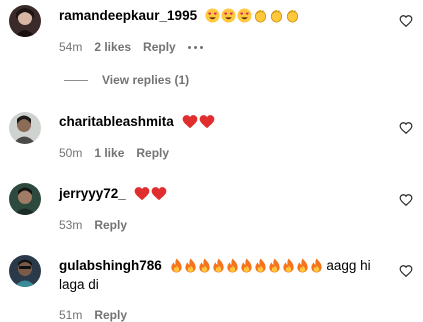 This screenshot has height=322, width=423. What do you see at coordinates (93, 315) in the screenshot?
I see `comment-meta: 51m Reply` at bounding box center [93, 315].